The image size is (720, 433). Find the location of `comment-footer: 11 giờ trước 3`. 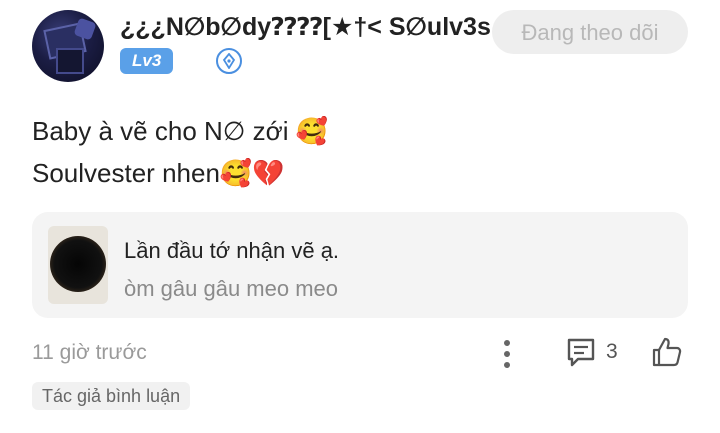

comment-footer: 11 giờ trước 3 is located at coordinates (360, 355).